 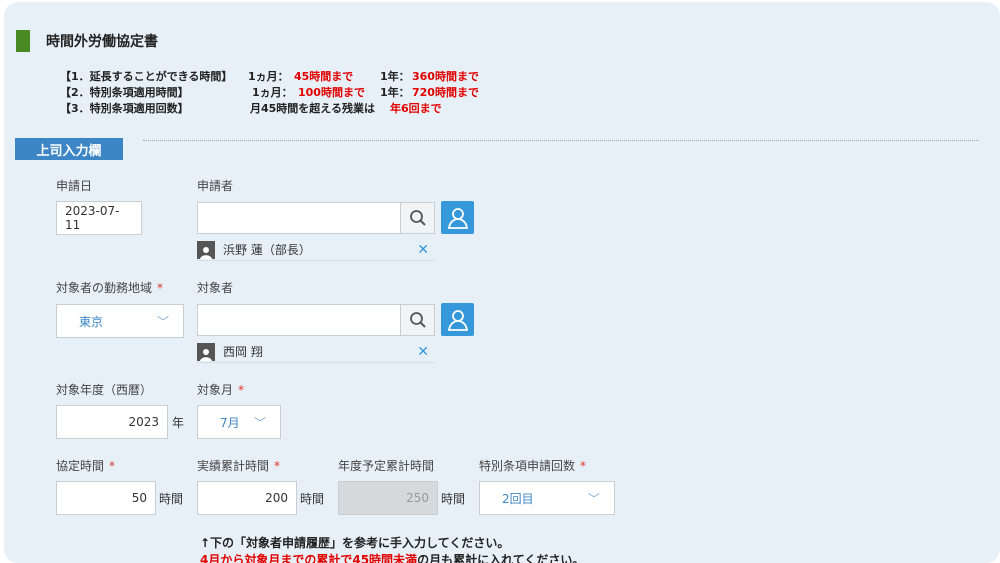 What do you see at coordinates (104, 390) in the screenshot?
I see `target-year-label: 対象年度（西暦）` at bounding box center [104, 390].